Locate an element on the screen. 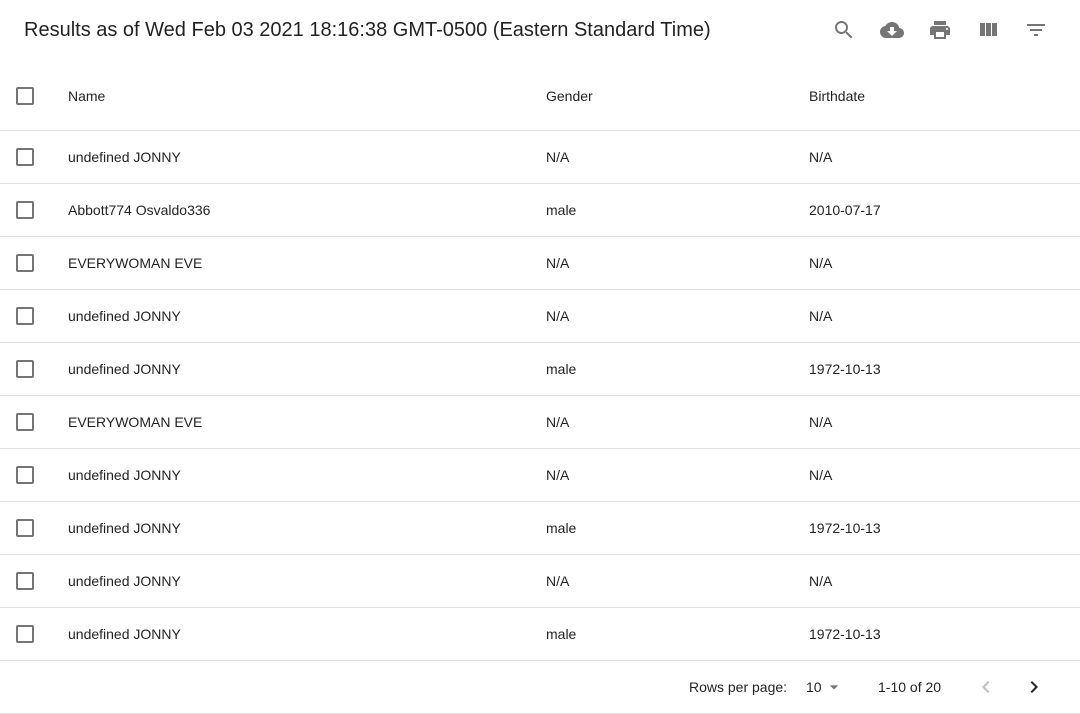 The width and height of the screenshot is (1080, 714). cell-birthdate: 2010-07-17 is located at coordinates (845, 210).